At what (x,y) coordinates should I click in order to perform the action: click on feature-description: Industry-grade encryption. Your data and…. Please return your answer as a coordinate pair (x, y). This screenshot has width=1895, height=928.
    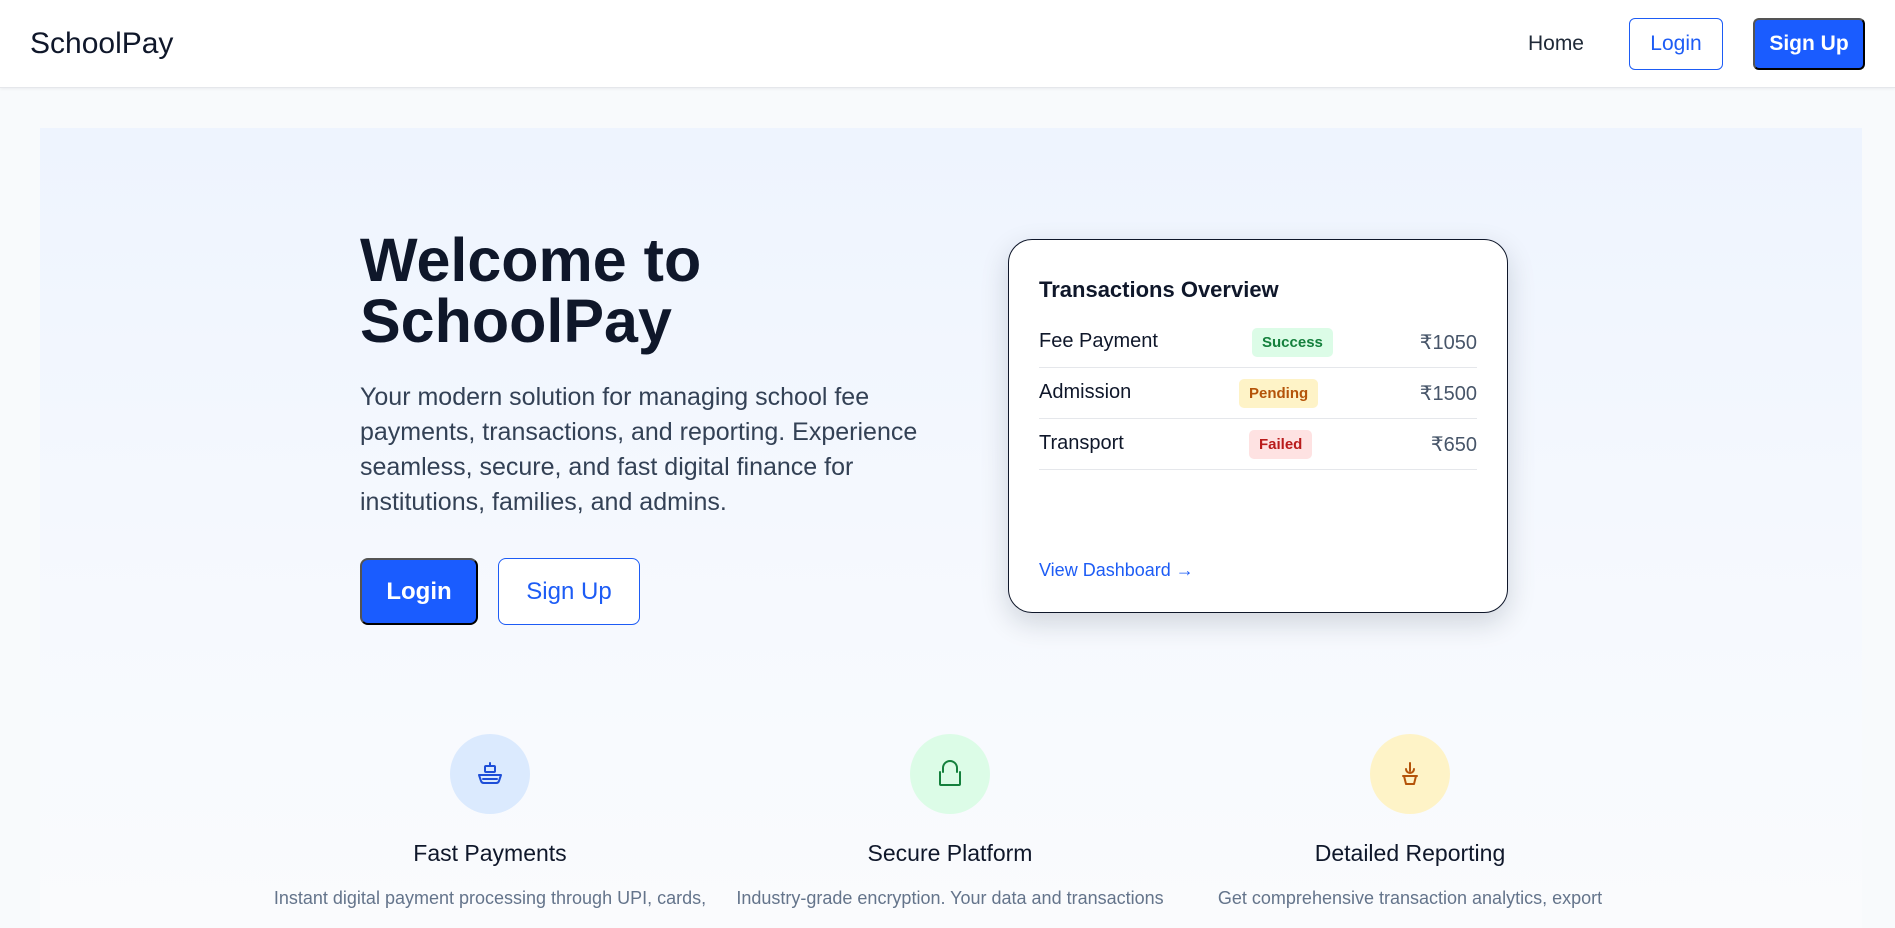
    Looking at the image, I should click on (950, 898).